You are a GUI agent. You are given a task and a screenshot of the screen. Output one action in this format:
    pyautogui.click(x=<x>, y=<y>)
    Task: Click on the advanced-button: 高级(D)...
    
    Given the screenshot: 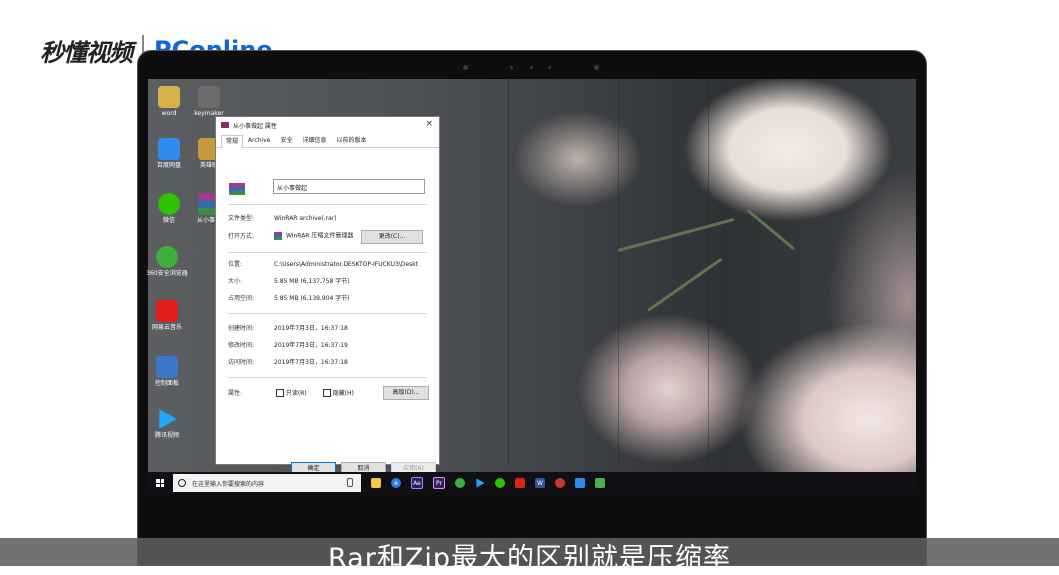 What is the action you would take?
    pyautogui.click(x=406, y=393)
    